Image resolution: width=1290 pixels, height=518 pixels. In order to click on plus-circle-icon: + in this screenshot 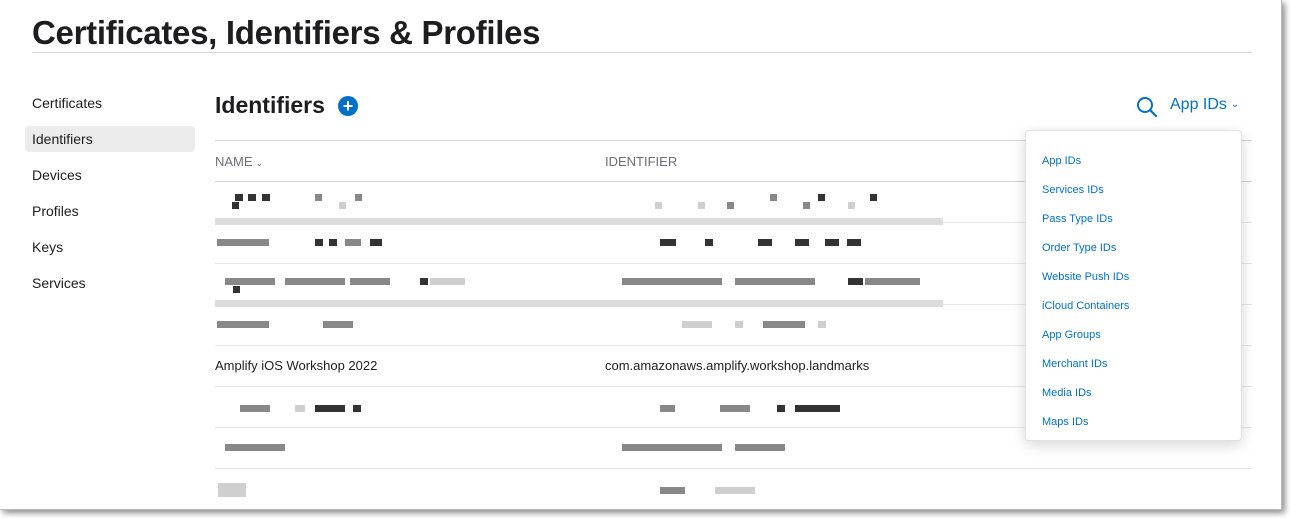, I will do `click(348, 106)`.